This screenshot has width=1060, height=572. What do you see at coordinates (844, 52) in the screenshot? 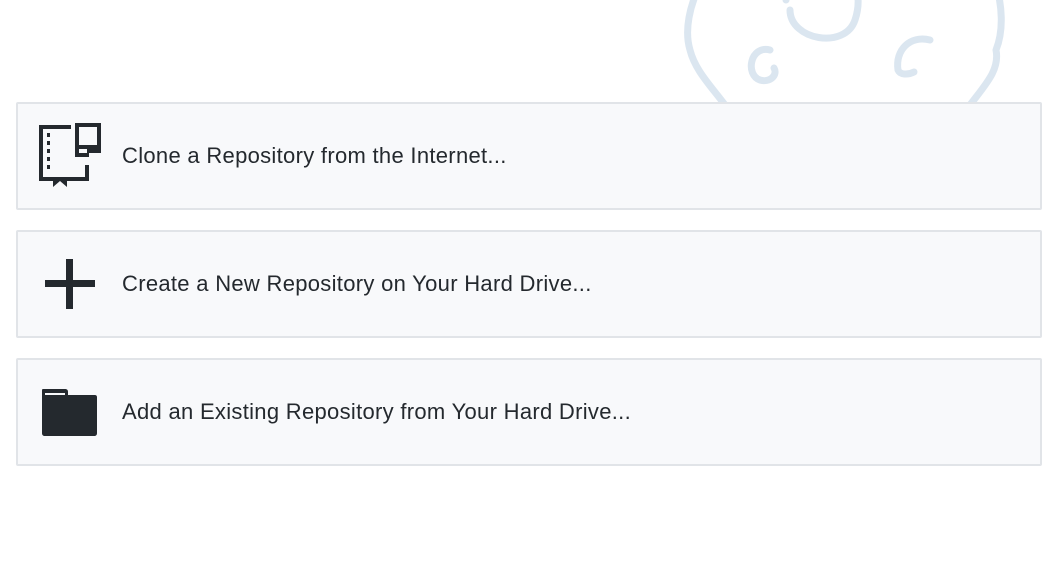
I see `octocat-background-icon` at bounding box center [844, 52].